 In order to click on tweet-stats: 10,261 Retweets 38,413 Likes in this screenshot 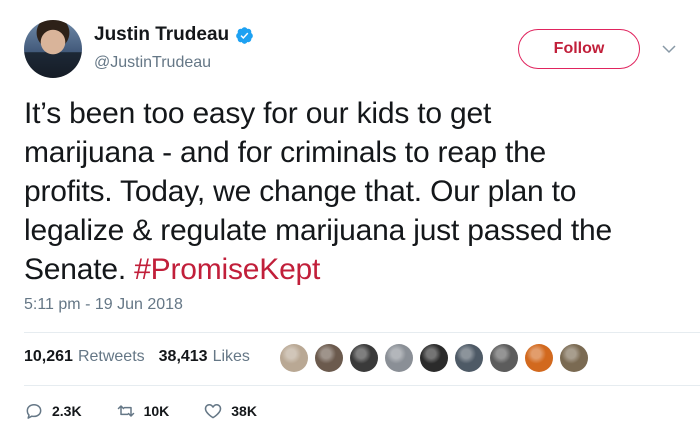, I will do `click(144, 357)`.